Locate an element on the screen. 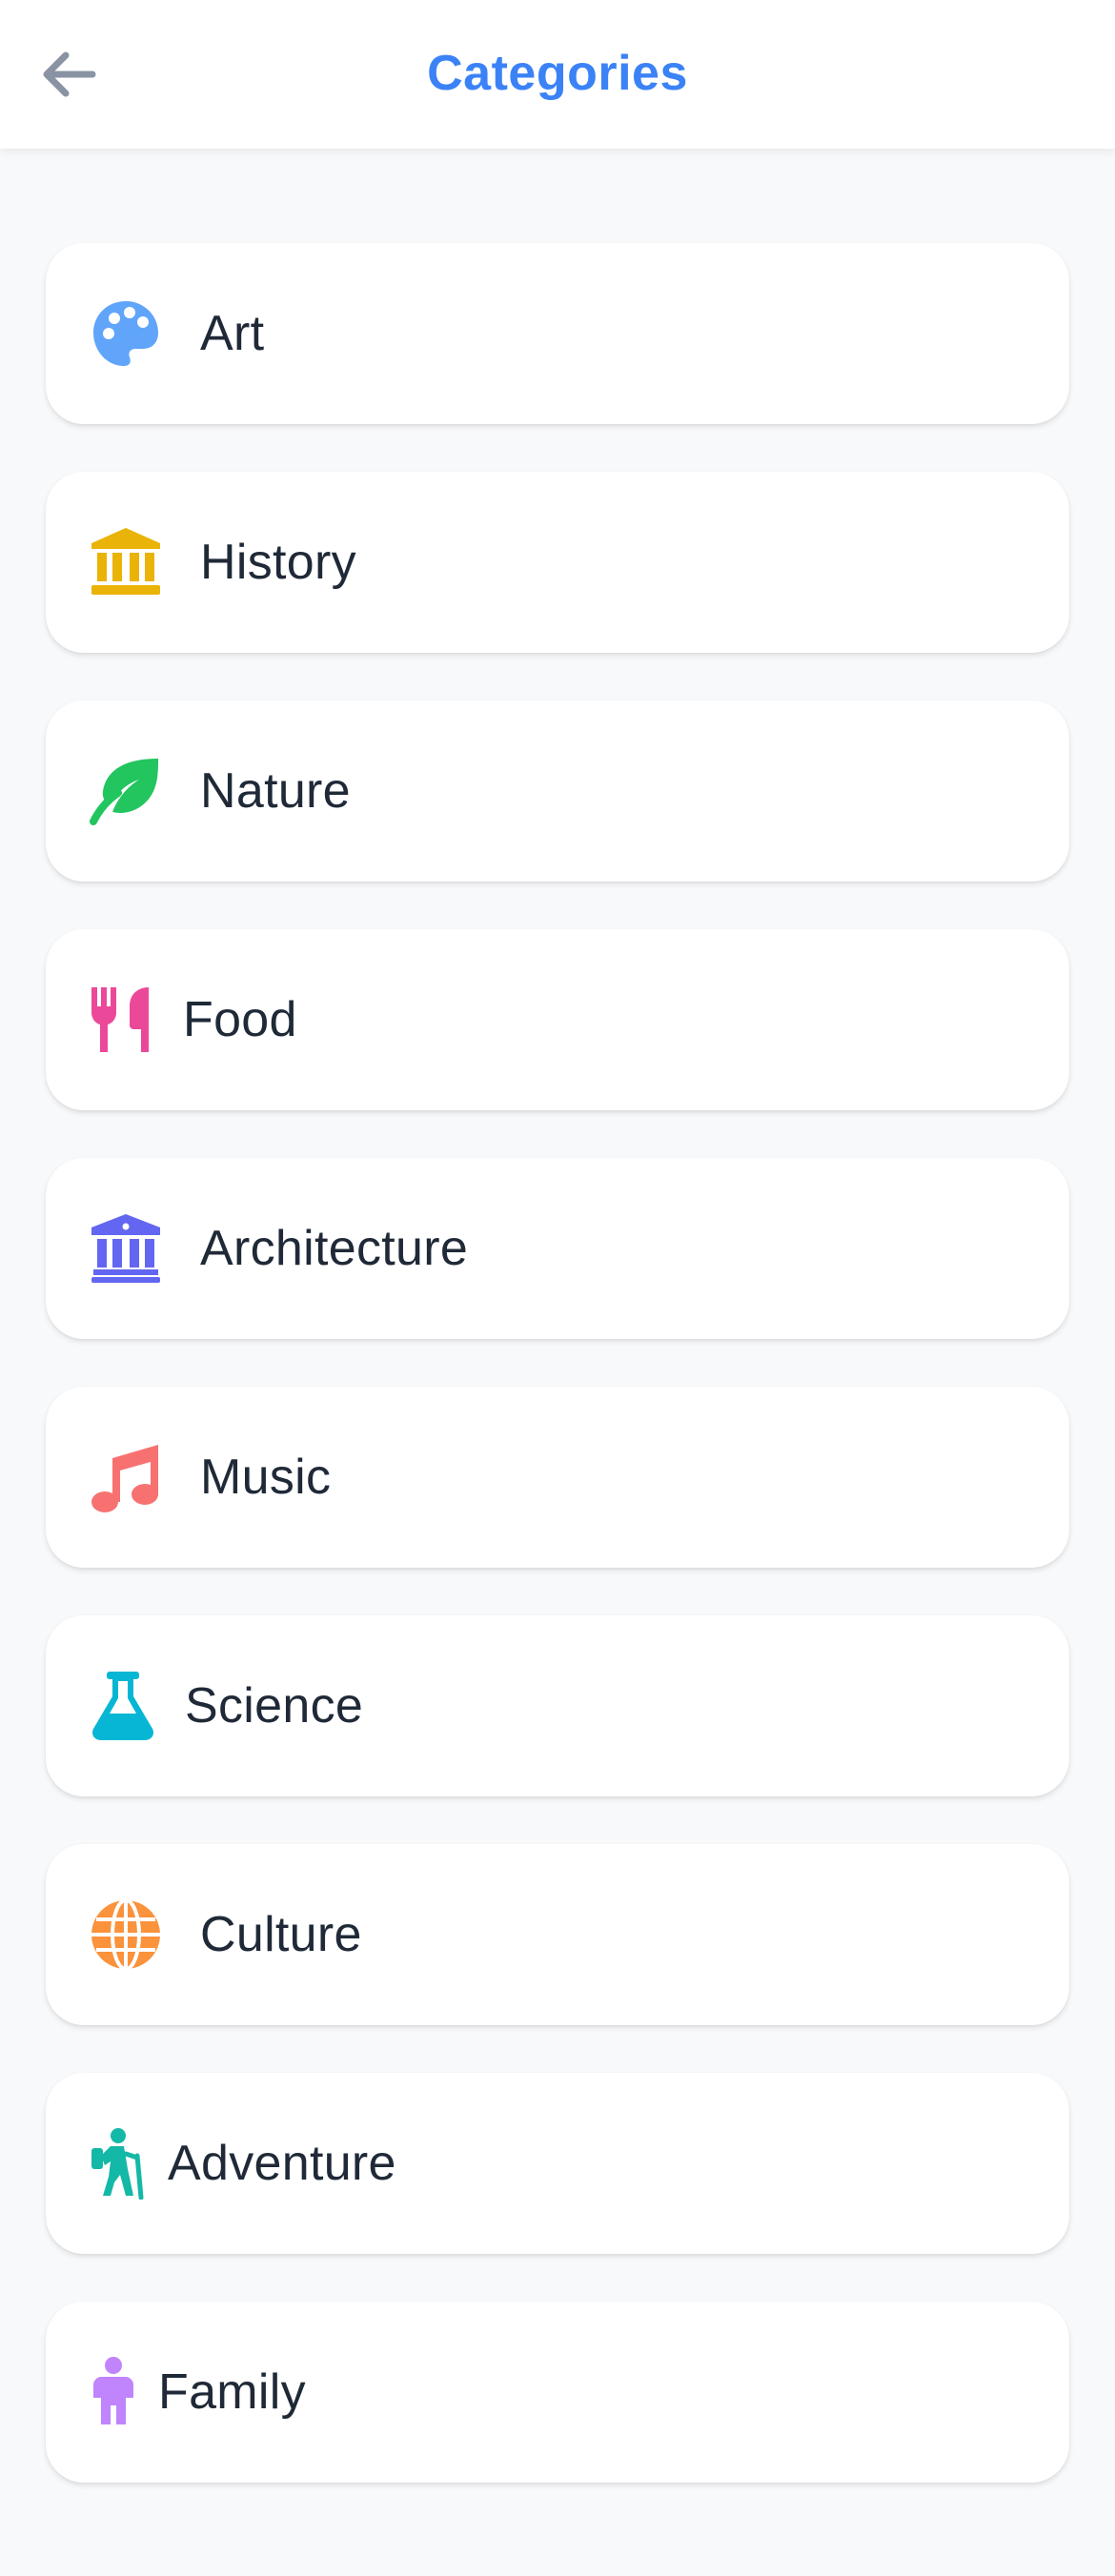 Image resolution: width=1115 pixels, height=2576 pixels. category-label: Music is located at coordinates (266, 1477).